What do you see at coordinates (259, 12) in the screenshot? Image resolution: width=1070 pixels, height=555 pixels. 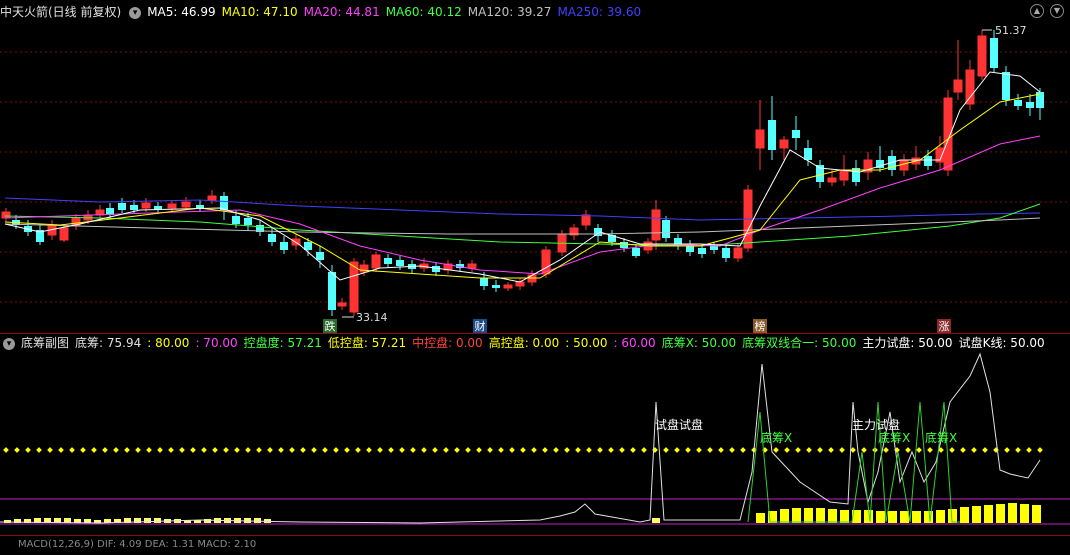 I see `ma-legend-item-1: MA10: 47.10` at bounding box center [259, 12].